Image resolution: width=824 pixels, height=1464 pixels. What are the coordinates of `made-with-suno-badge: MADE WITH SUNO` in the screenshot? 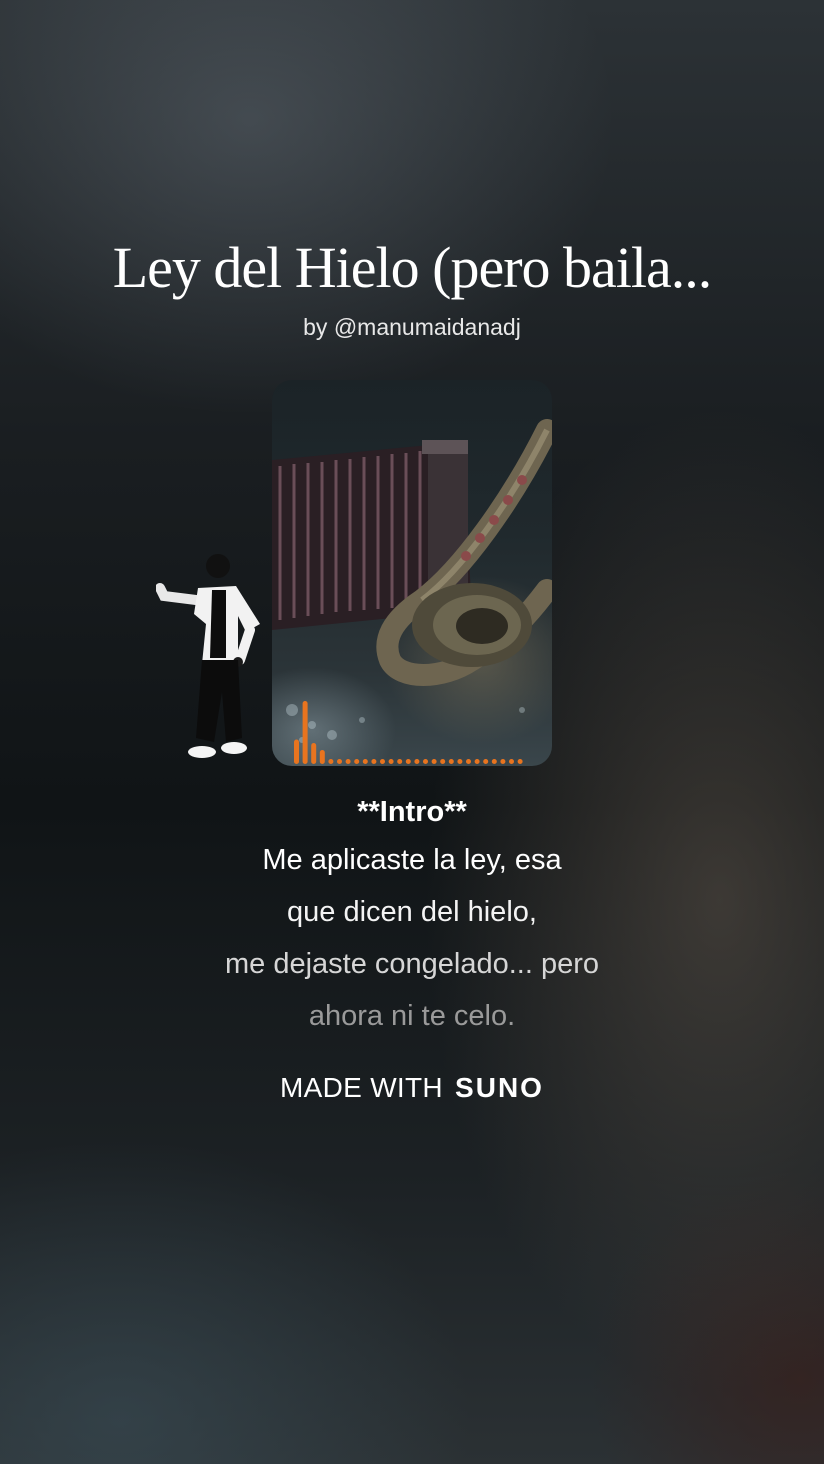 It's located at (412, 1088).